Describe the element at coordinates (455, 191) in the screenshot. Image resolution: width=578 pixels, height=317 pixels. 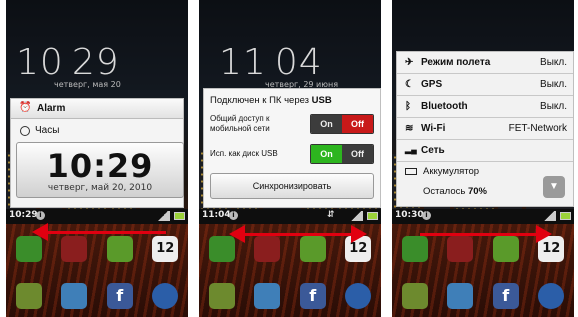
I see `battery-remaining: Осталось 70%` at that location.